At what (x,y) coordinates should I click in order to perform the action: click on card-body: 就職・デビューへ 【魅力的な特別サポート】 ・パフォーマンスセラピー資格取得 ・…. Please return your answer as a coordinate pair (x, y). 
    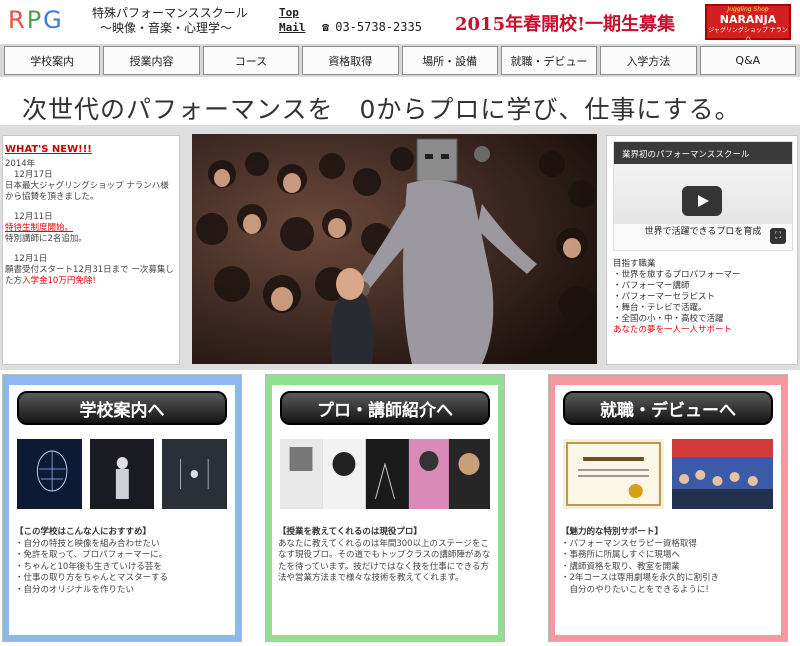
    Looking at the image, I should click on (668, 510).